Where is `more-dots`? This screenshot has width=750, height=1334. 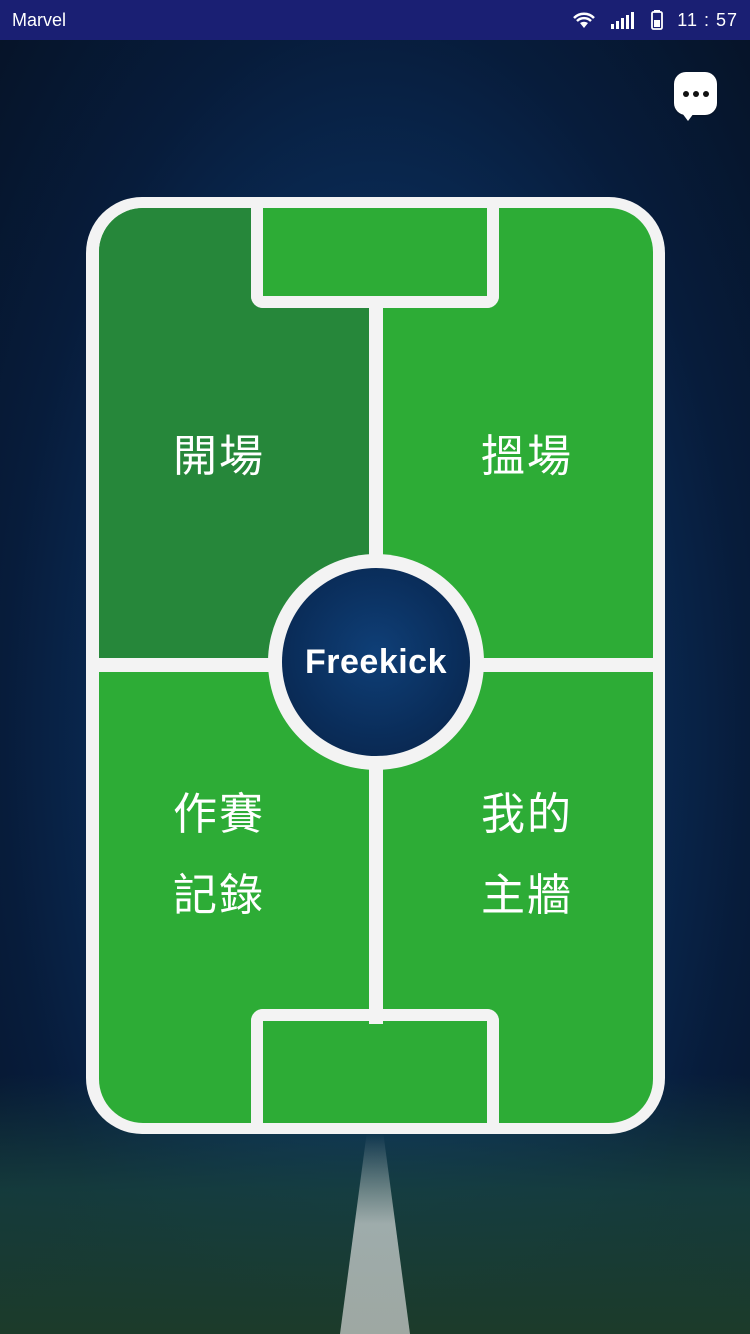 more-dots is located at coordinates (695, 93).